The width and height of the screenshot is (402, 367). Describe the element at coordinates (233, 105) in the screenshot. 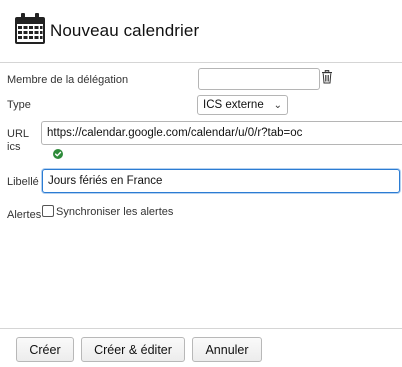

I see `type-select-value: ICS externe` at that location.